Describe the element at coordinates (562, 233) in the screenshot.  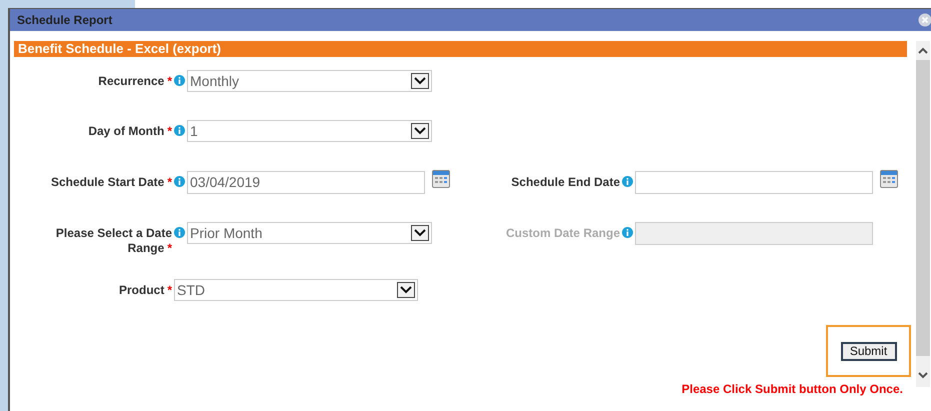
I see `field-label: Custom Date Range` at that location.